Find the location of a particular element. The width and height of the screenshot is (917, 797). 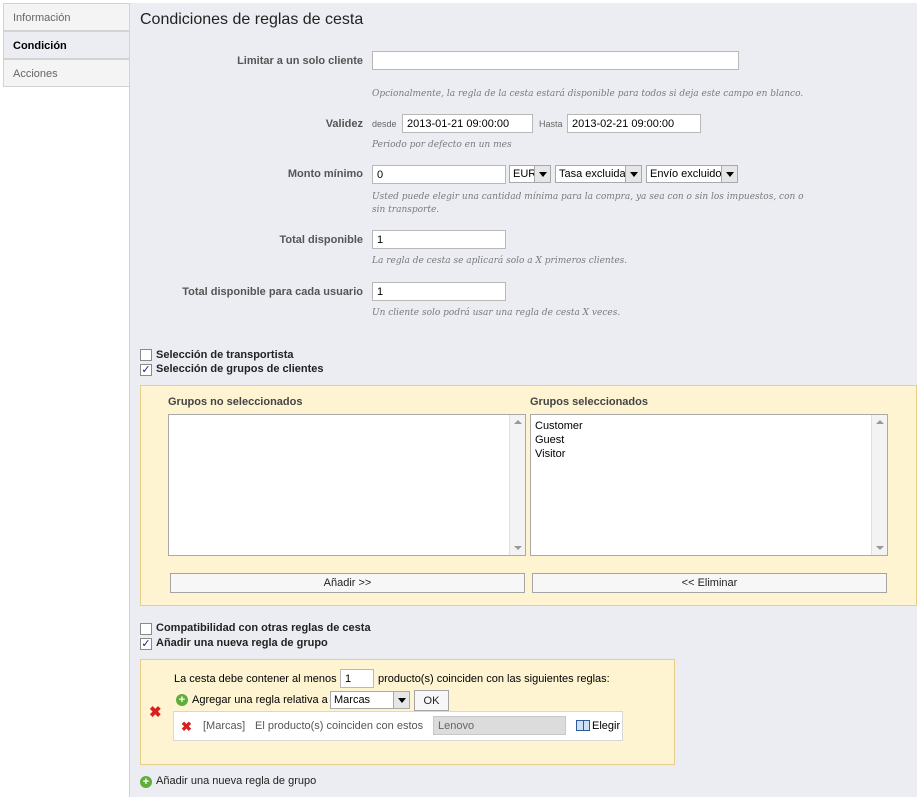

must-contain-prefix: La cesta debe contener al menos is located at coordinates (255, 679).